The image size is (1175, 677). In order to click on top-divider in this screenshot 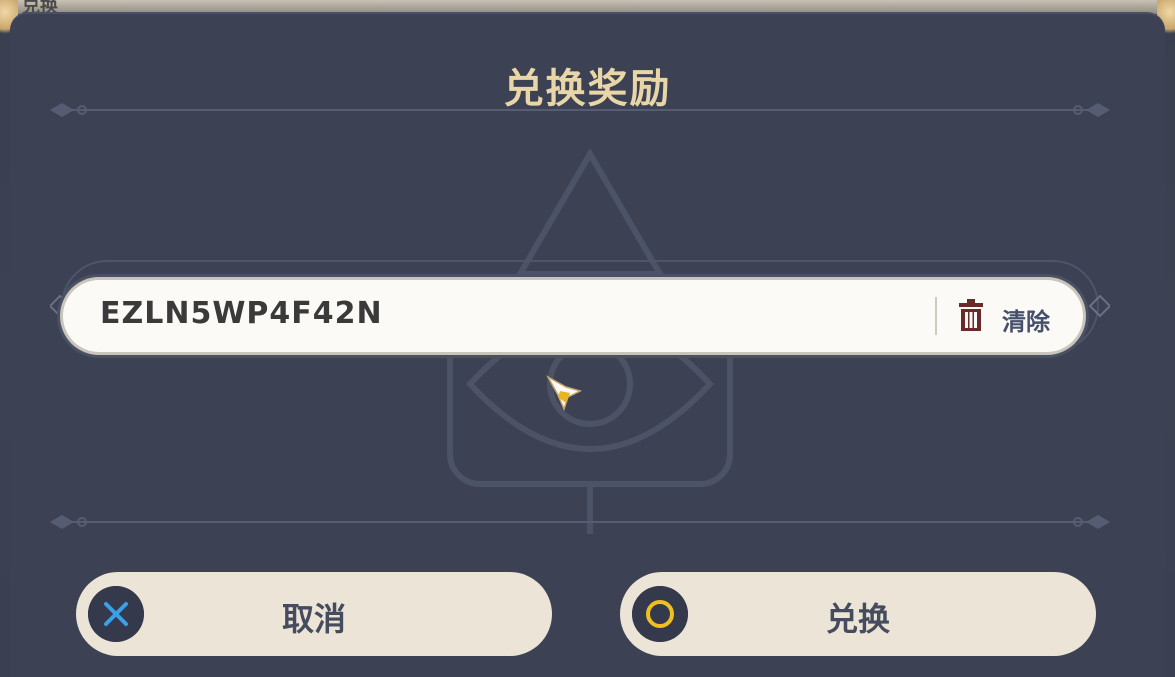, I will do `click(580, 110)`.